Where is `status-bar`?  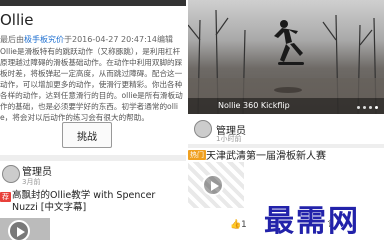 status-bar is located at coordinates (93, 3).